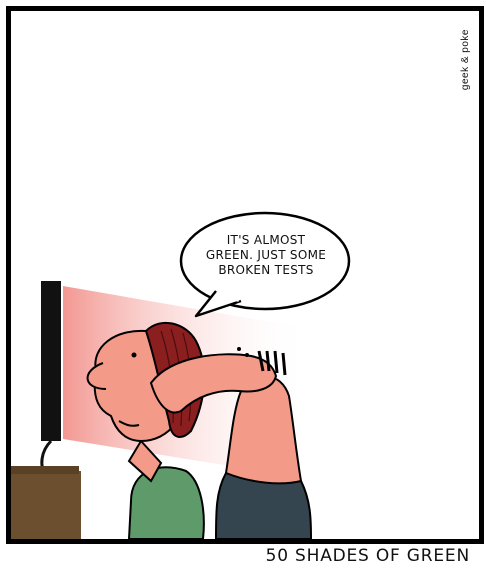 The height and width of the screenshot is (574, 486). What do you see at coordinates (367, 556) in the screenshot?
I see `comic-caption: 50 SHADES OF GREEN` at bounding box center [367, 556].